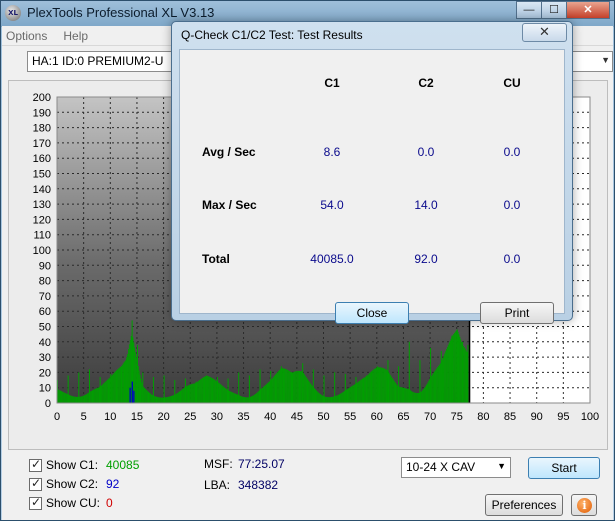 This screenshot has width=615, height=521. I want to click on print-button: Print, so click(517, 313).